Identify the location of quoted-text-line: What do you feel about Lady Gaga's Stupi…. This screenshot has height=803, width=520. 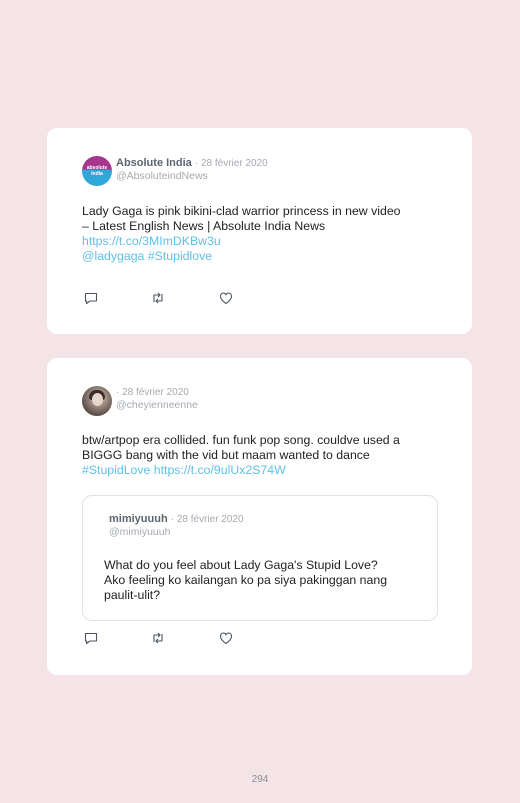
(241, 565).